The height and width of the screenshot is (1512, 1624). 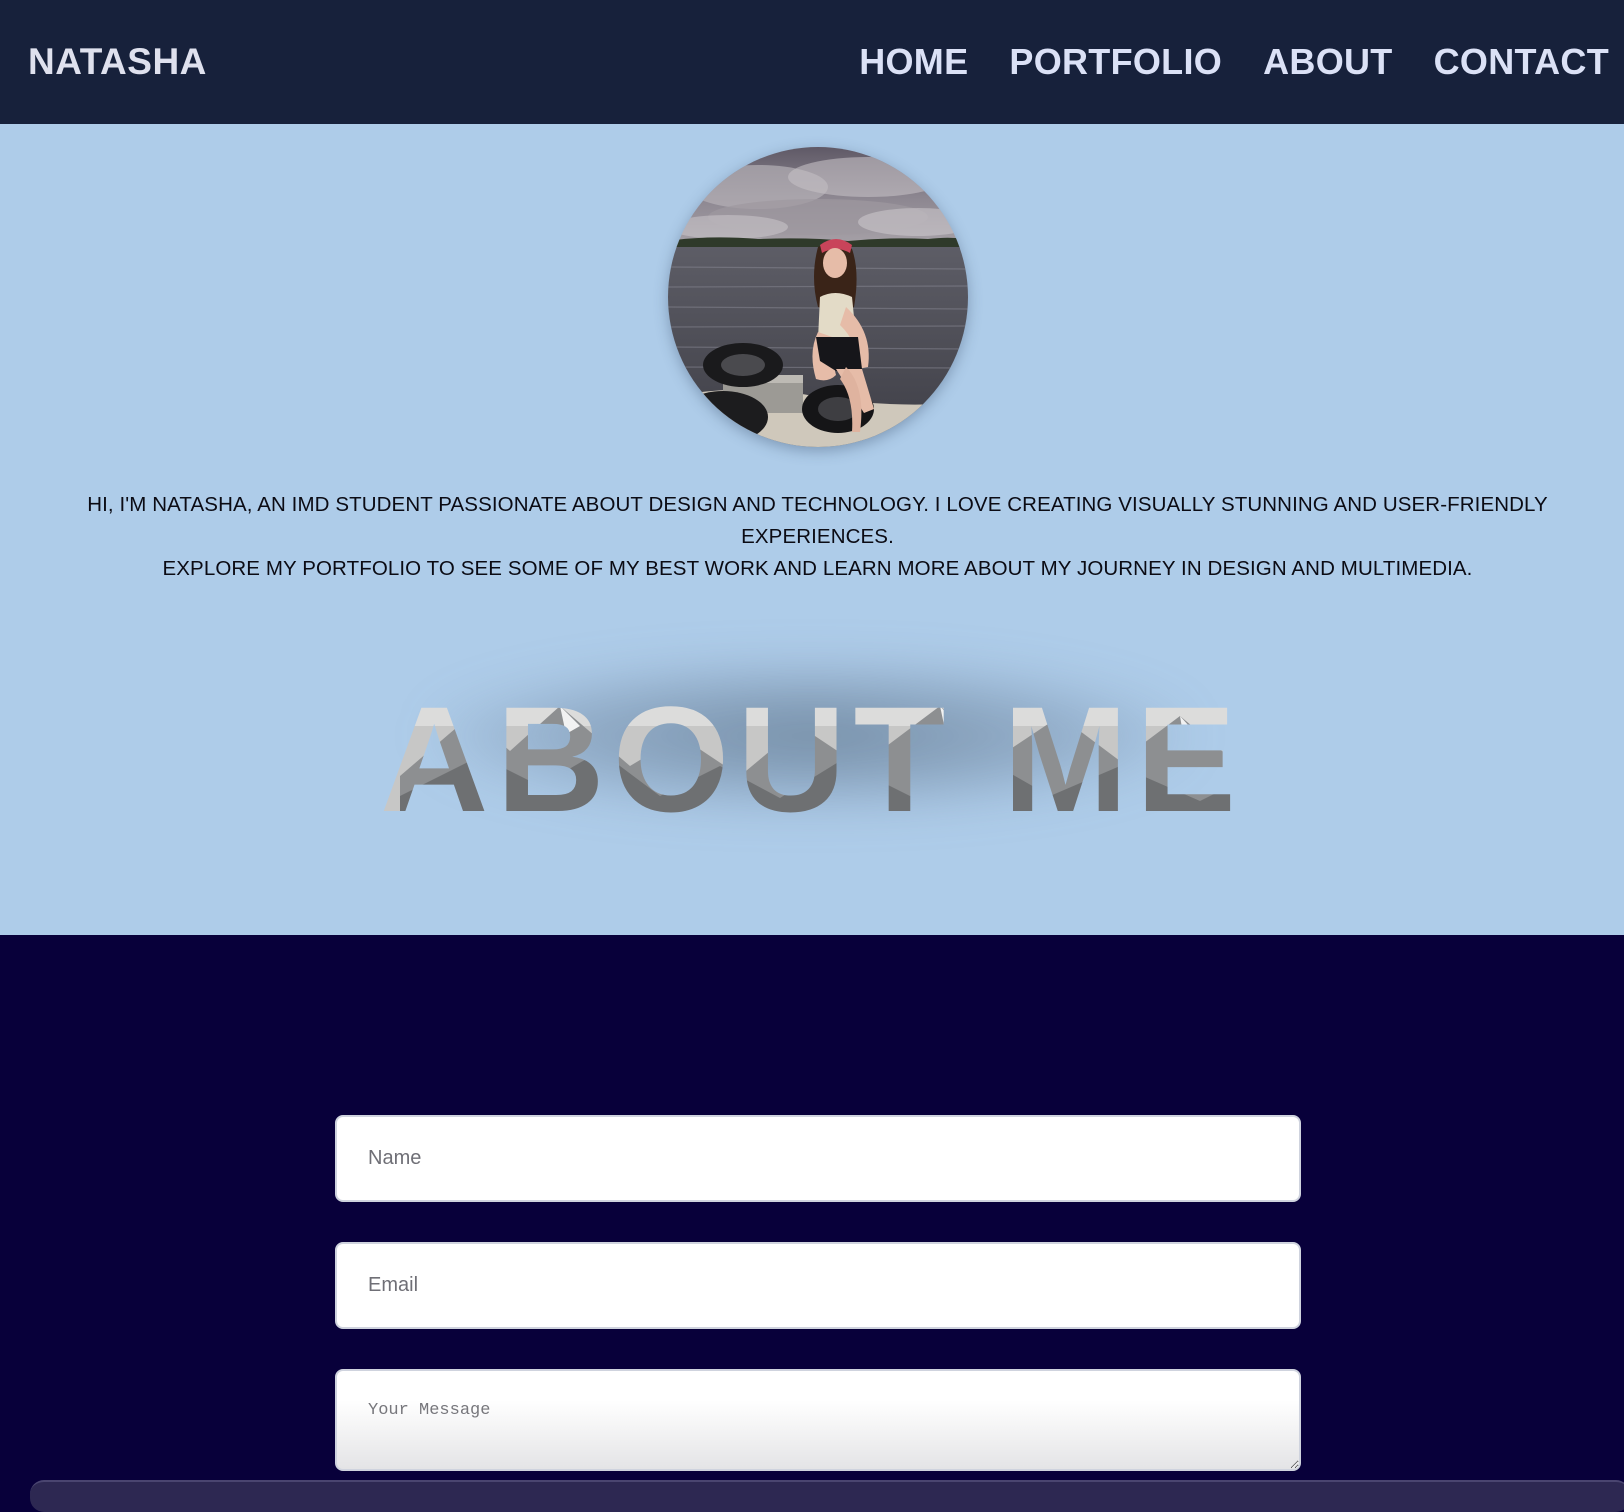 What do you see at coordinates (818, 1158) in the screenshot?
I see `name-input` at bounding box center [818, 1158].